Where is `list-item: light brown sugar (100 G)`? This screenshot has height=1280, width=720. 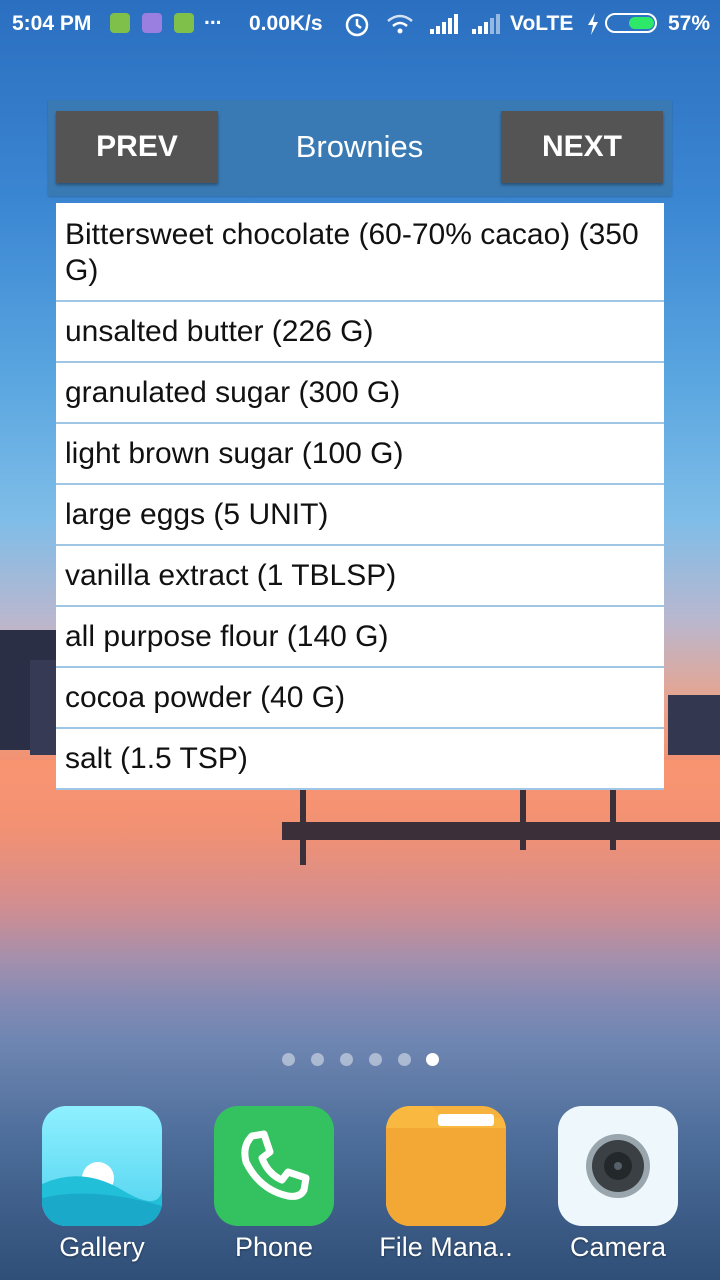
list-item: light brown sugar (100 G) is located at coordinates (360, 454).